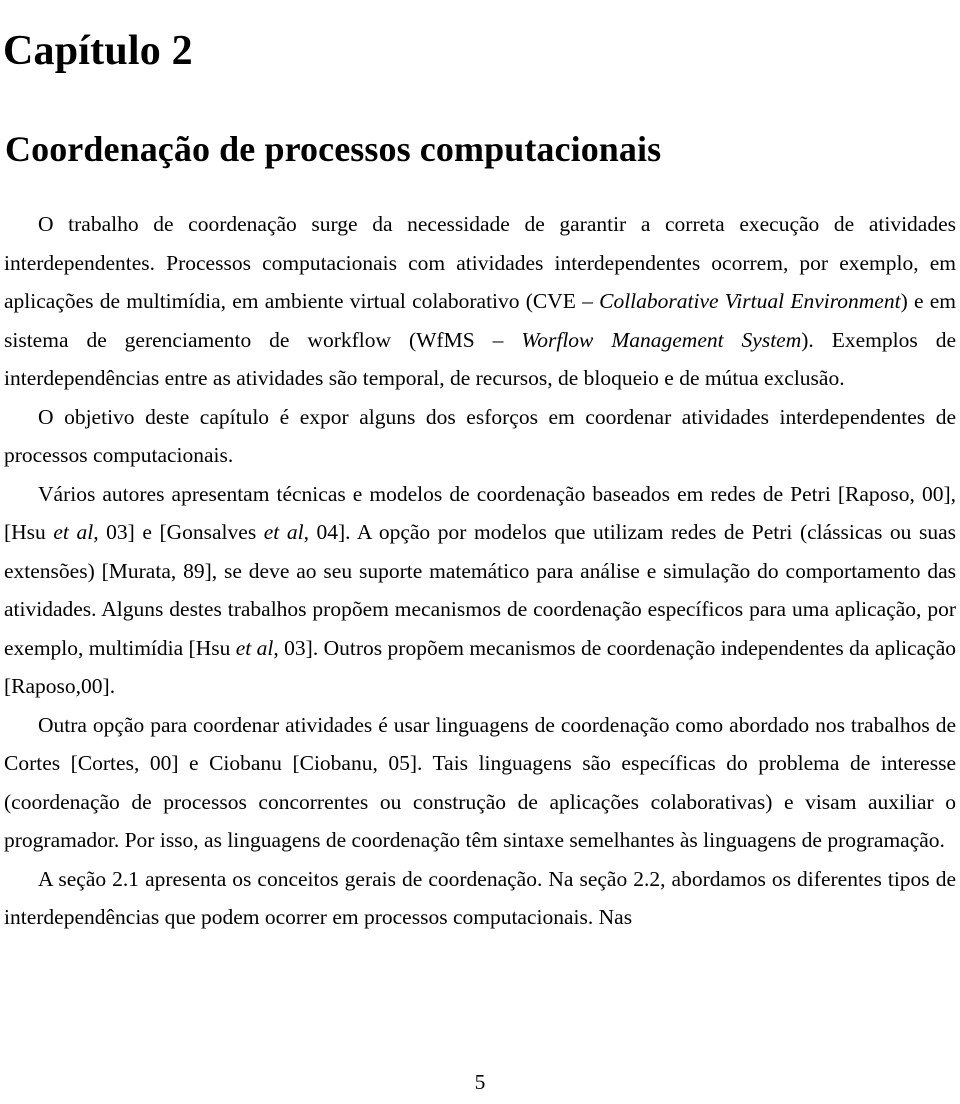  Describe the element at coordinates (333, 148) in the screenshot. I see `chapter-title: Coordenação de processos computacionais` at that location.